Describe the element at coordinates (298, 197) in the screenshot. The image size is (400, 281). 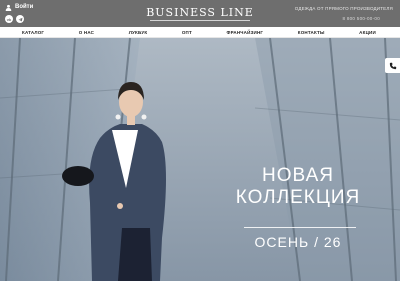
I see `hero-headline-line2: КОЛЛЕКЦИЯ` at that location.